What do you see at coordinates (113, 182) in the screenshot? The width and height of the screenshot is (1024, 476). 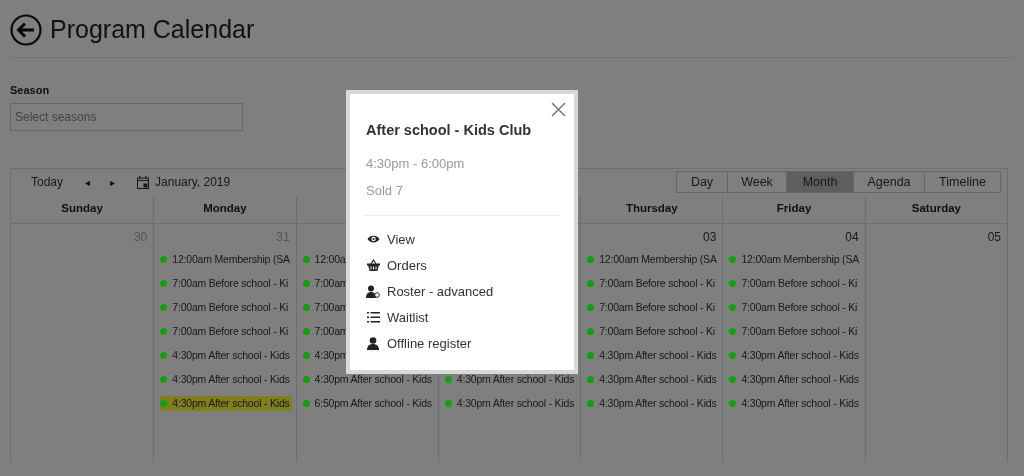 I see `next-button: ▸` at bounding box center [113, 182].